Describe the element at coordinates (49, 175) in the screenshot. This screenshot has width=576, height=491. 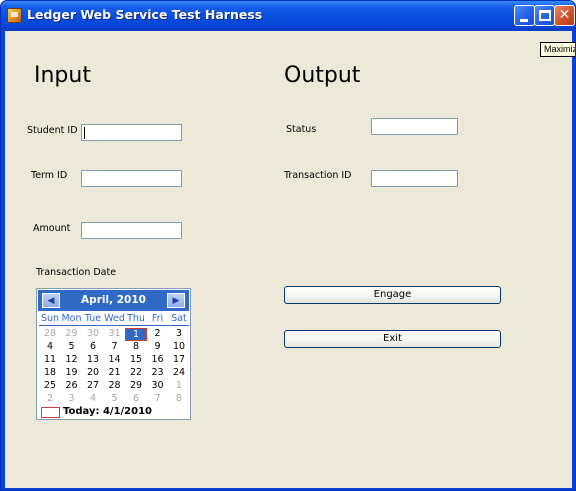
I see `term-id-label: Term ID` at that location.